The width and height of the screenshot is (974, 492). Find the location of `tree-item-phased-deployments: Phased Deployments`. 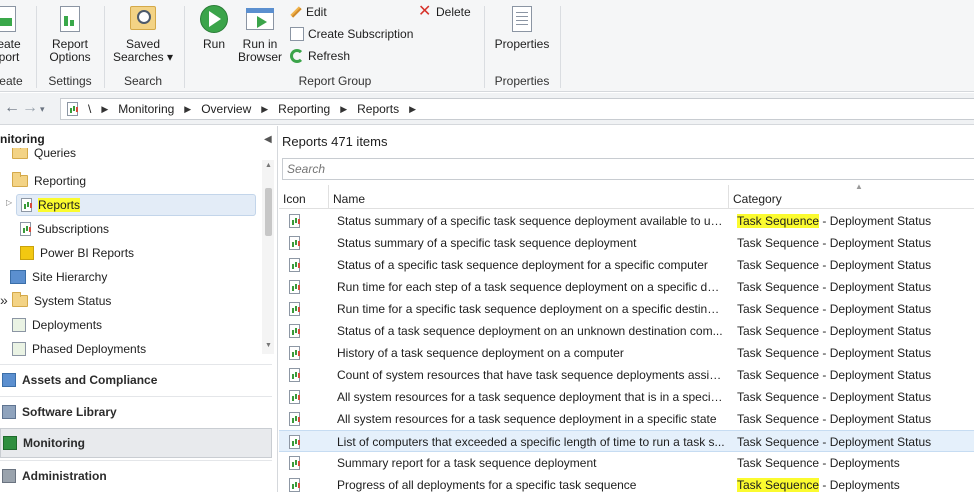

tree-item-phased-deployments: Phased Deployments is located at coordinates (79, 348).